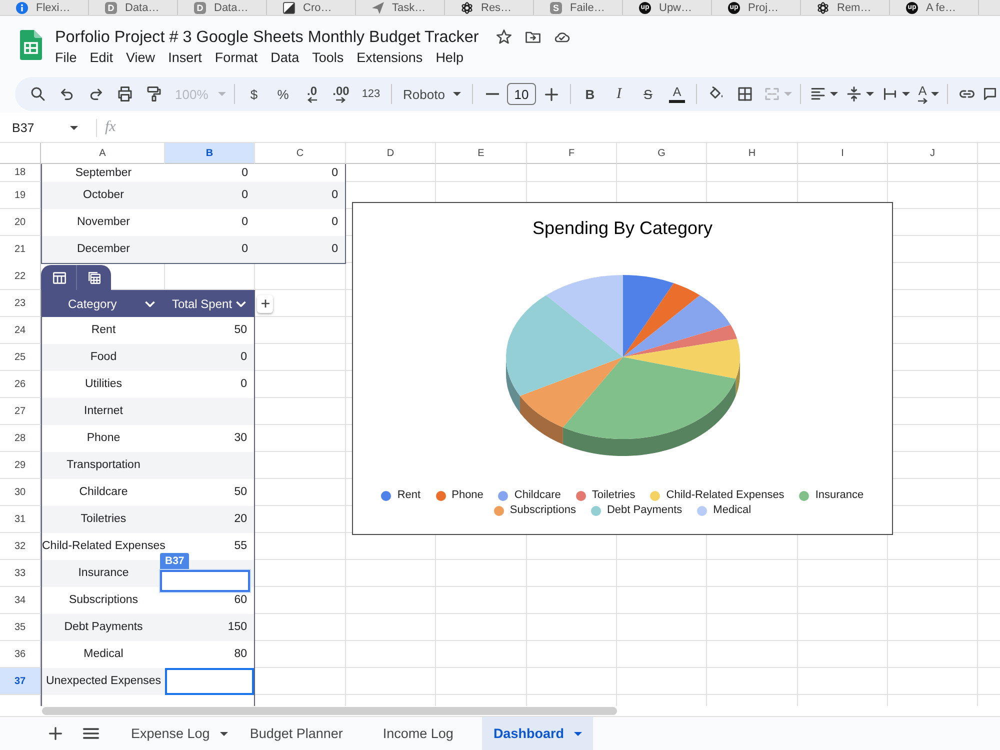 Image resolution: width=1000 pixels, height=750 pixels. I want to click on favicon-badge: D, so click(200, 8).